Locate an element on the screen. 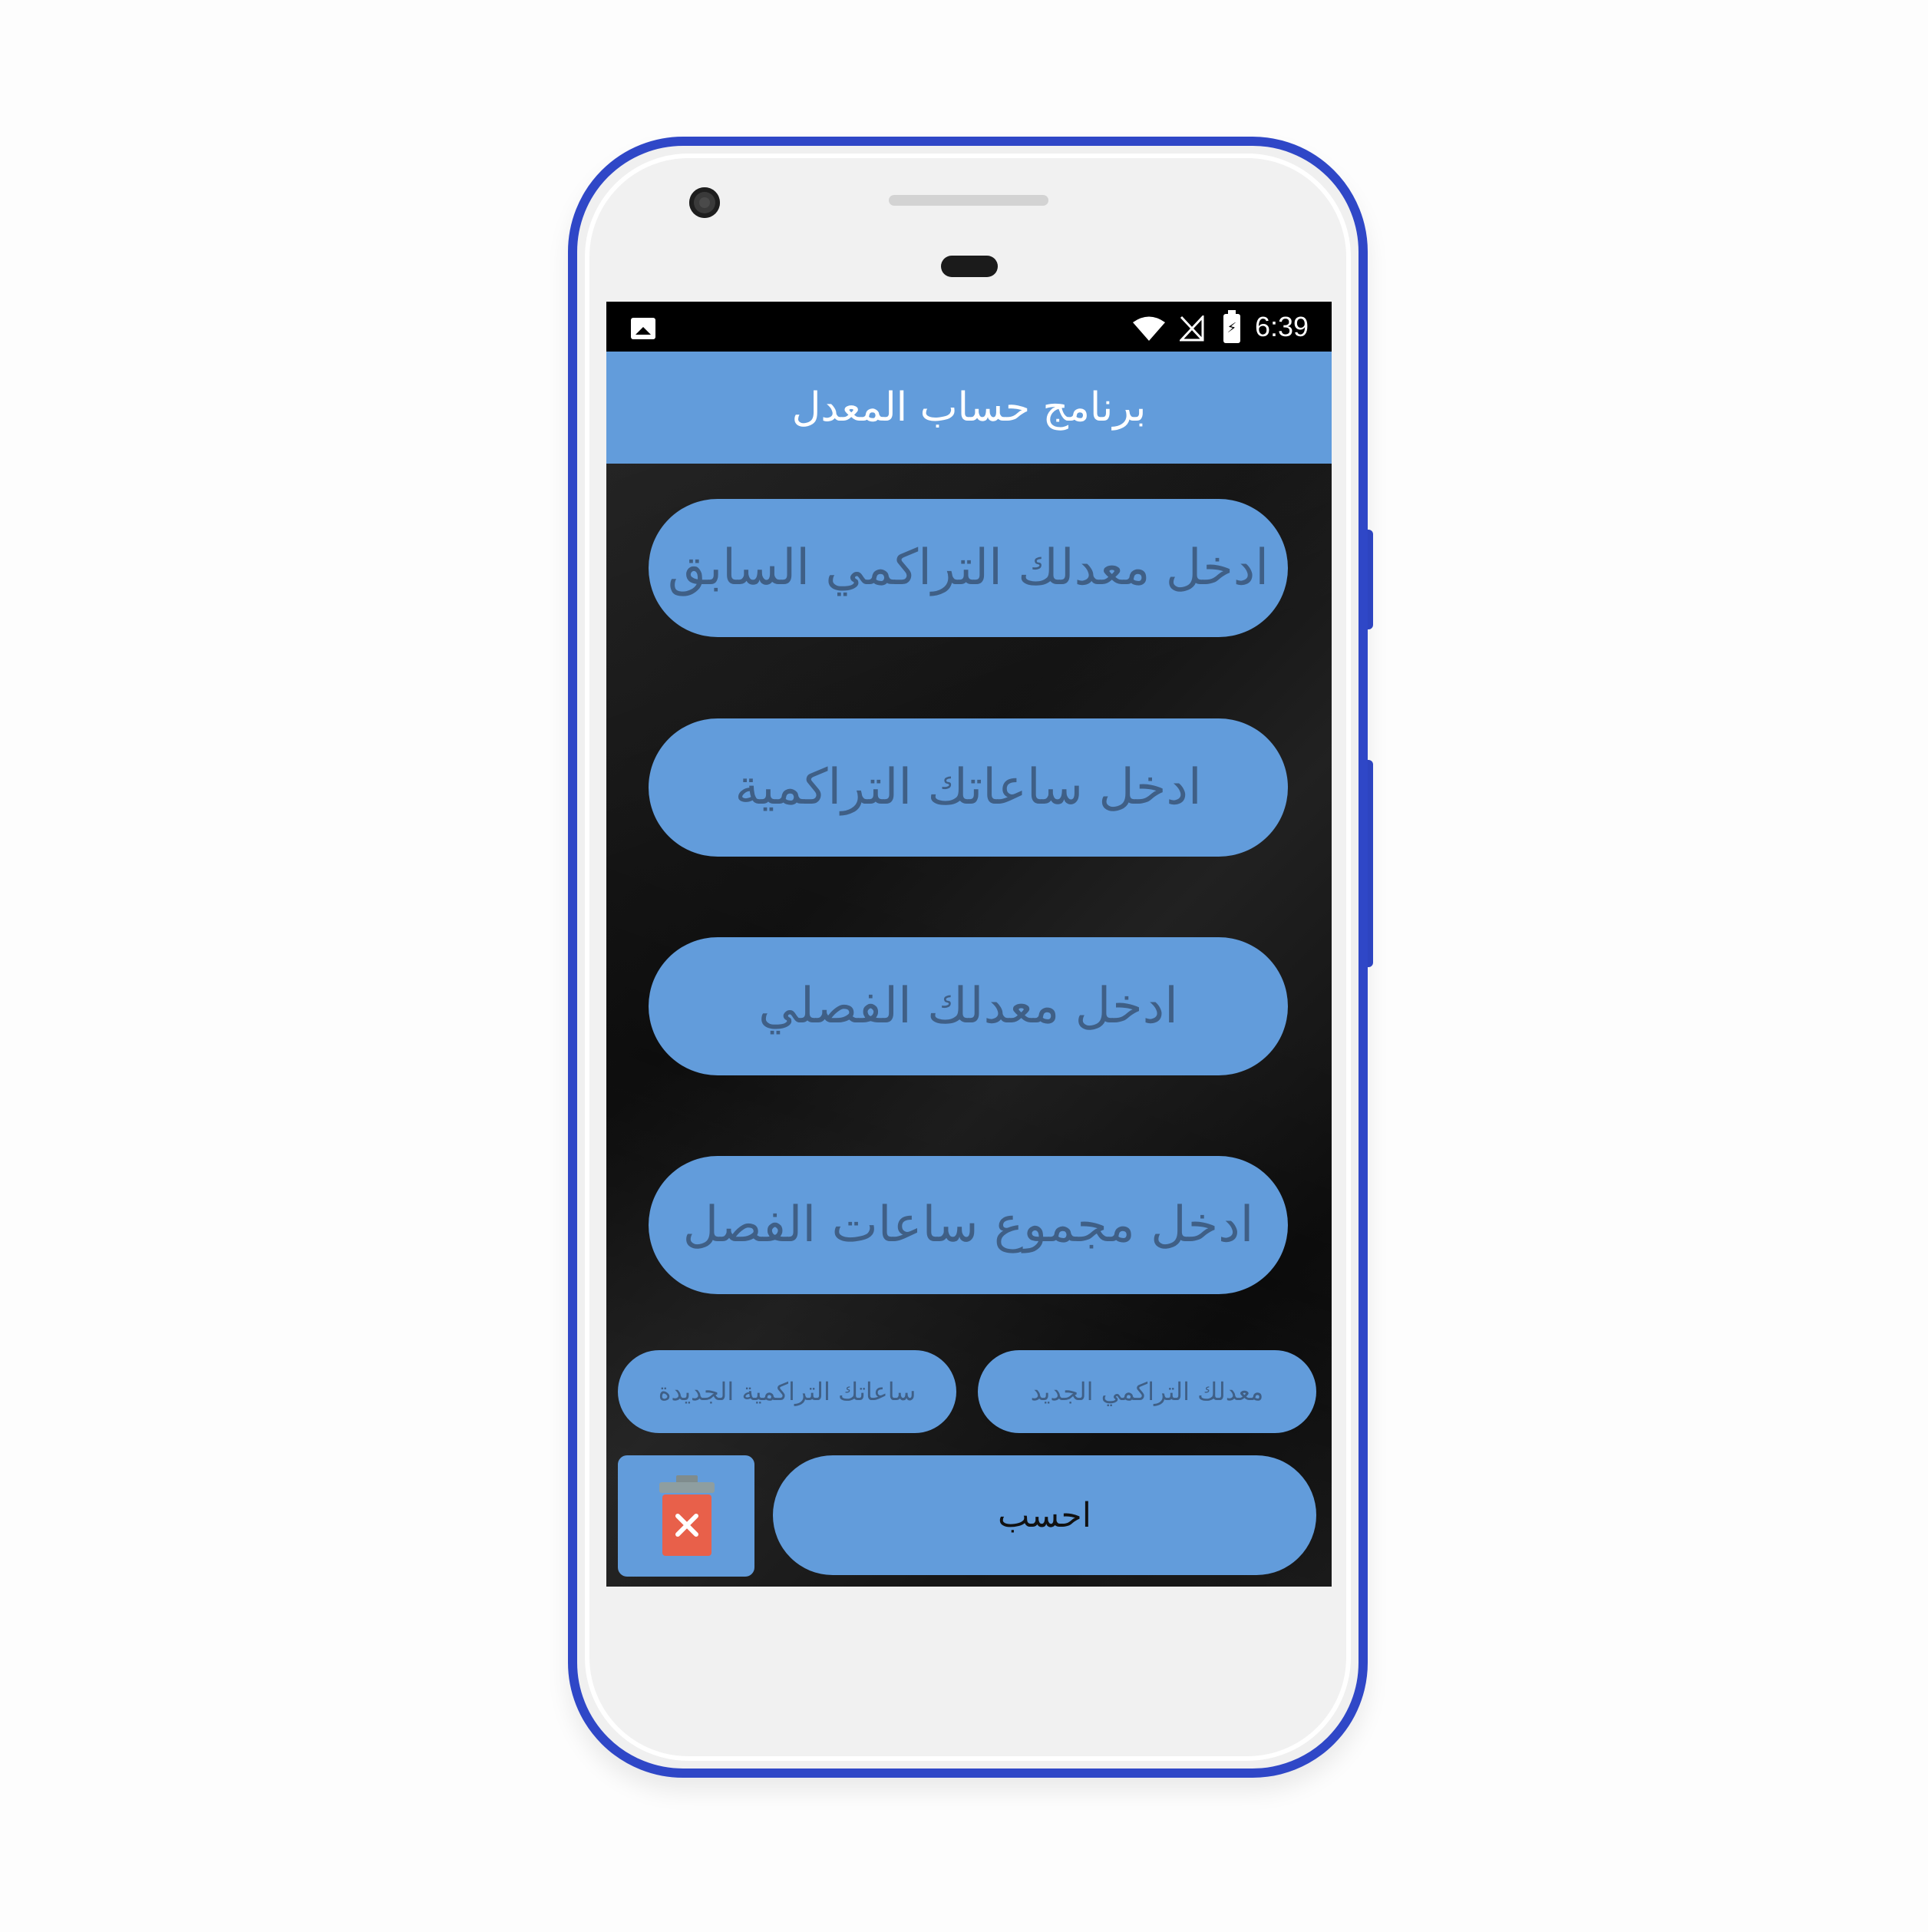 The image size is (1928, 1932). clear-button is located at coordinates (686, 1516).